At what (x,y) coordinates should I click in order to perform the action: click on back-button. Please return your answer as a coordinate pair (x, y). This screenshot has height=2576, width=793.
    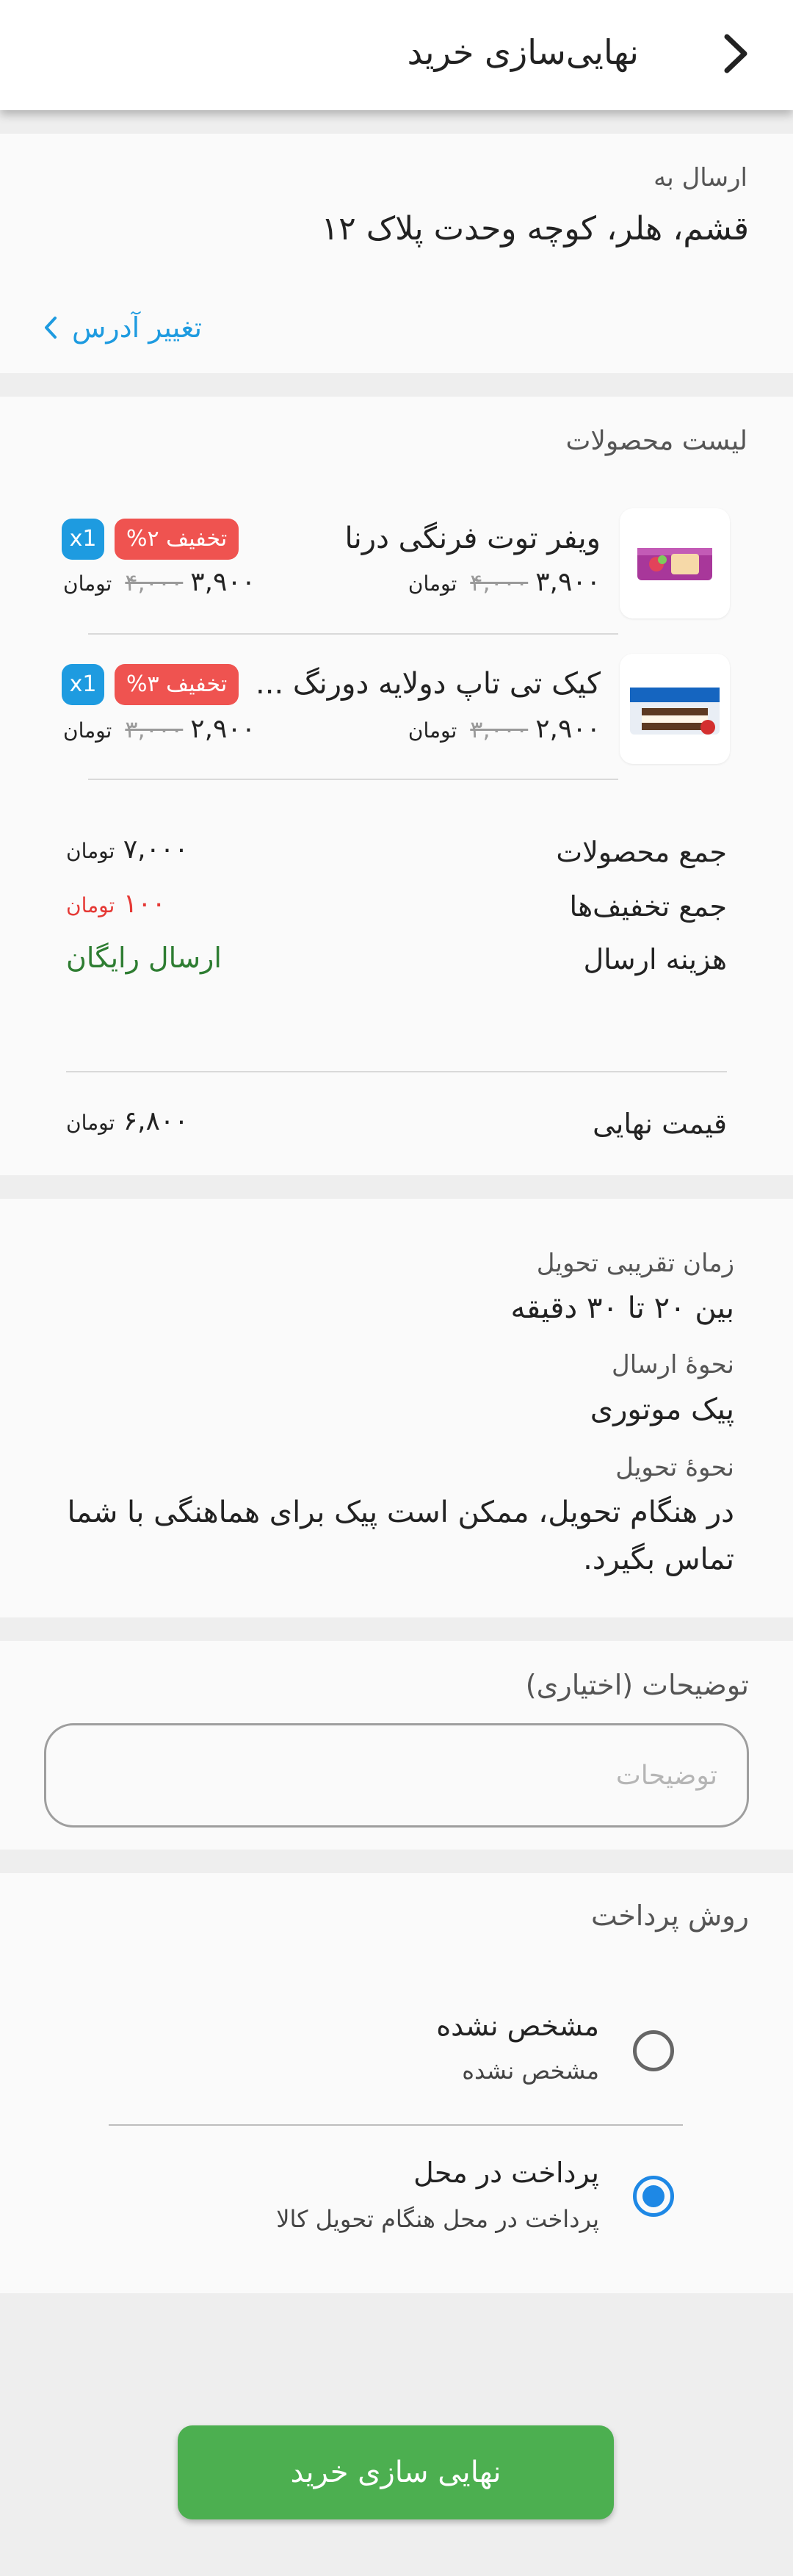
    Looking at the image, I should click on (736, 54).